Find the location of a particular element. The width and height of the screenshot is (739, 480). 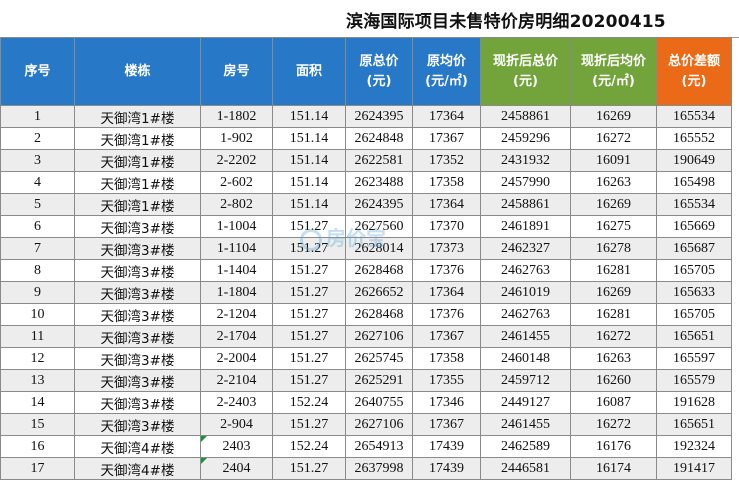

table-cell: 2-2104 is located at coordinates (236, 380).